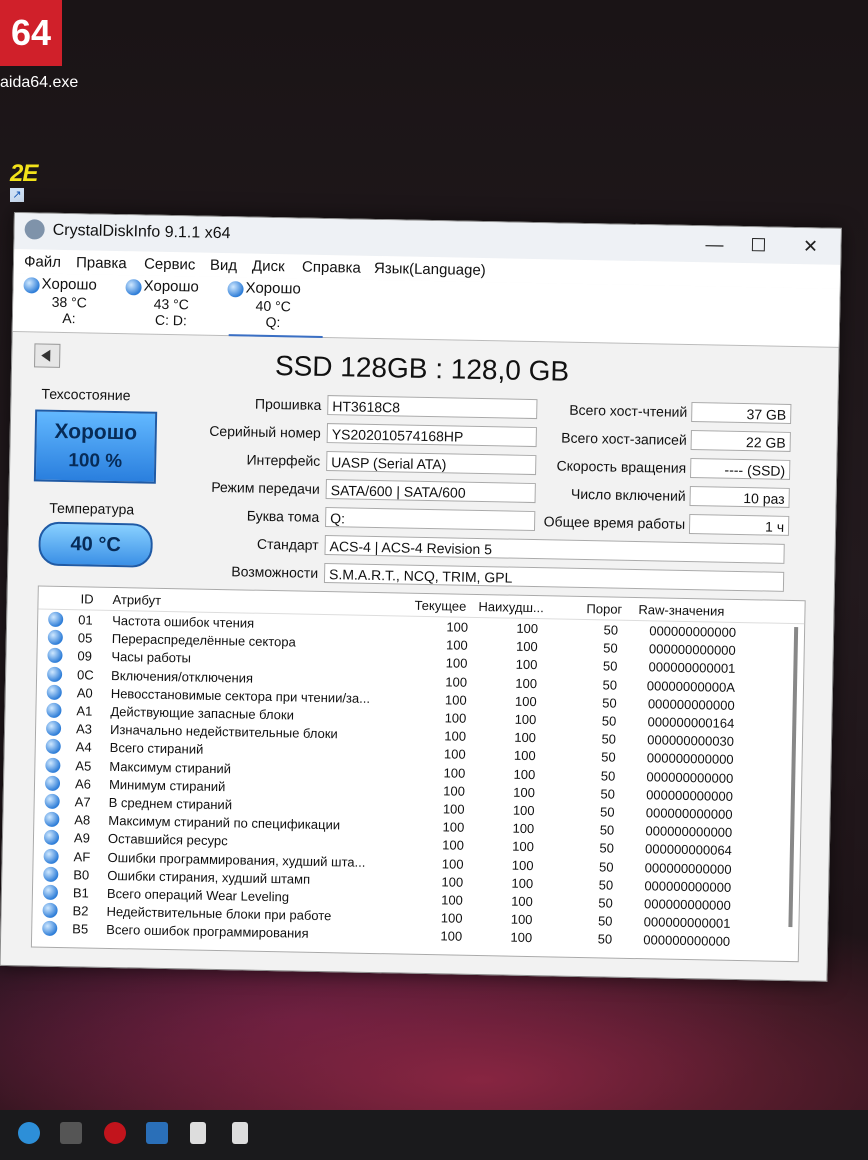  What do you see at coordinates (96, 432) in the screenshot?
I see `health-status: Хорошо` at bounding box center [96, 432].